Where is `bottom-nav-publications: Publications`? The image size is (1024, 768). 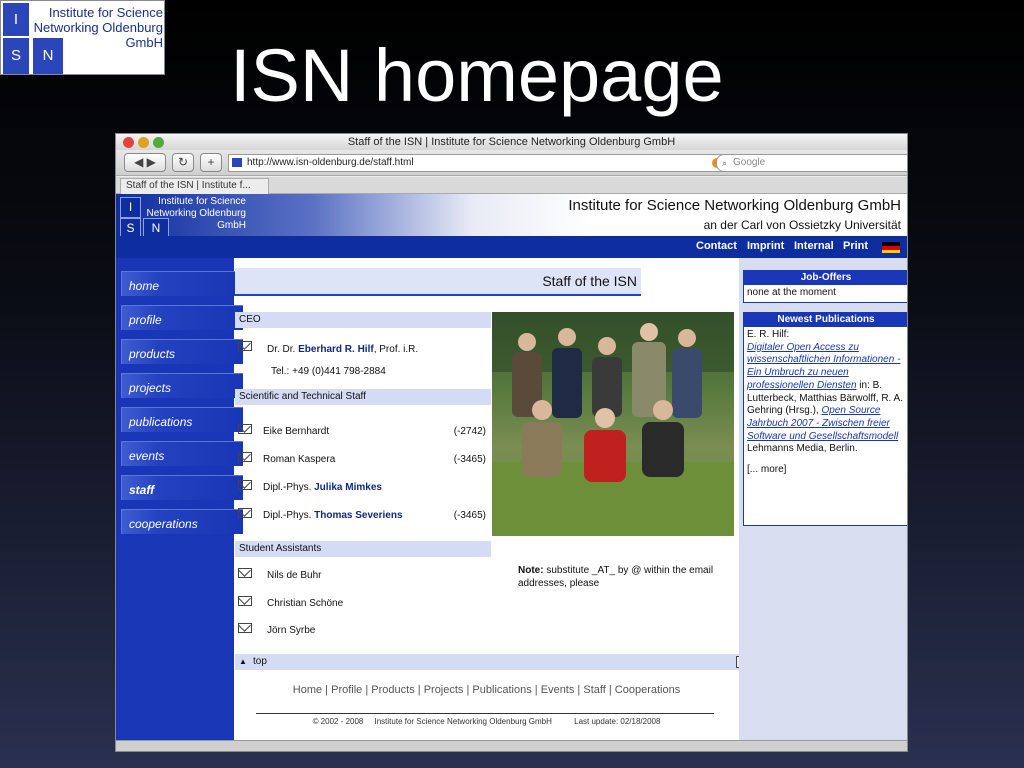 bottom-nav-publications: Publications is located at coordinates (501, 690).